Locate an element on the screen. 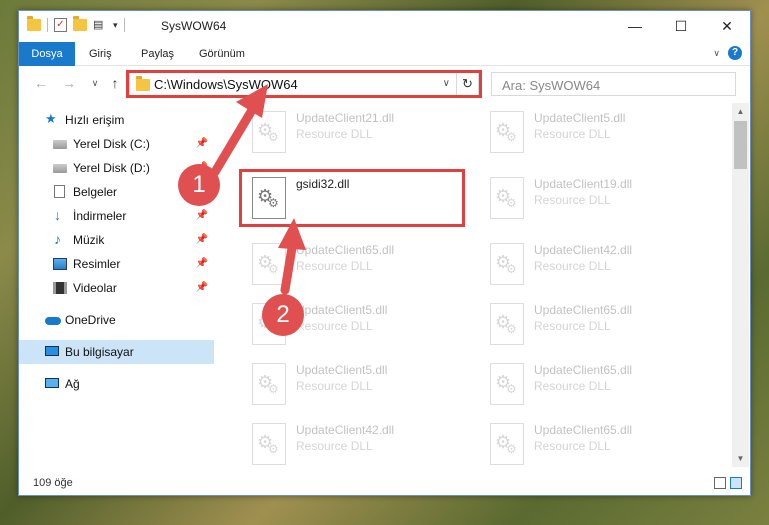 This screenshot has width=769, height=525. folder-icon is located at coordinates (34, 23).